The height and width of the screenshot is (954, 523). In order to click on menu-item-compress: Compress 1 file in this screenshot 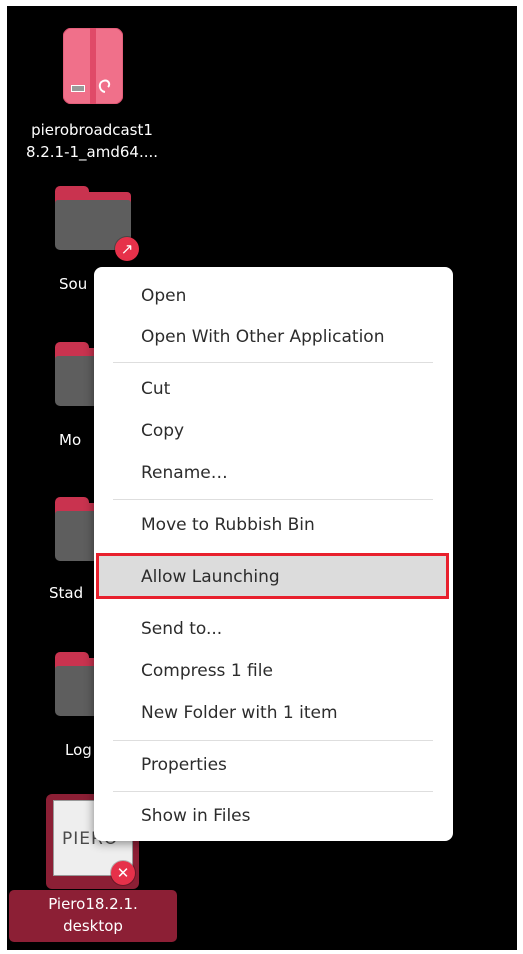, I will do `click(207, 671)`.